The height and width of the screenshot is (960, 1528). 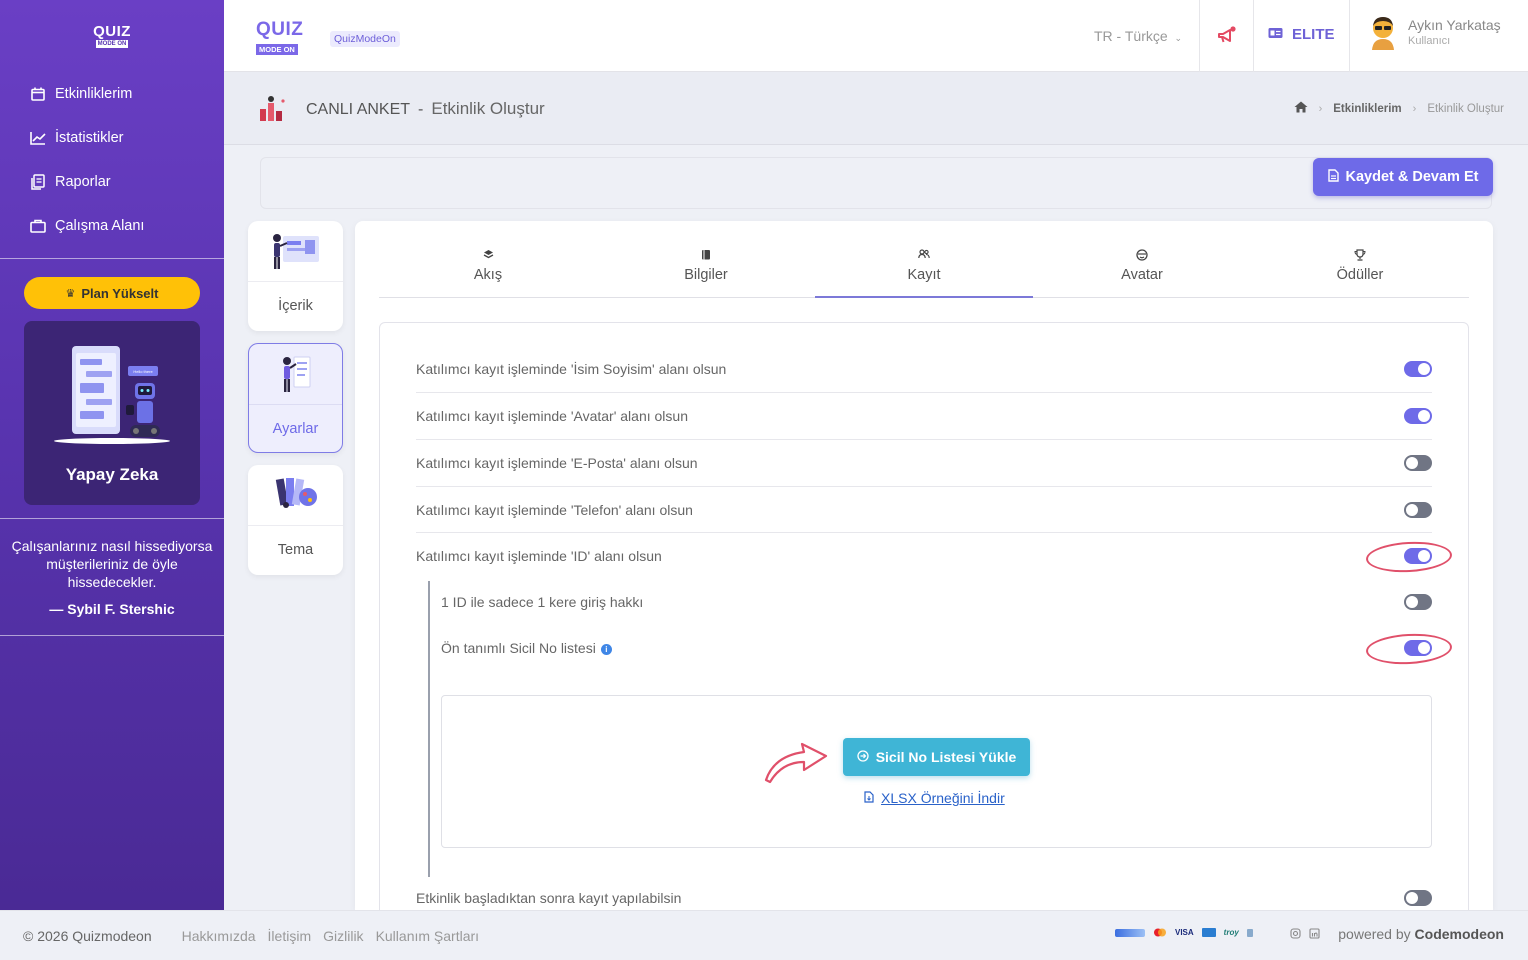 I want to click on header-logo: QUIZ MODE ON, so click(x=279, y=38).